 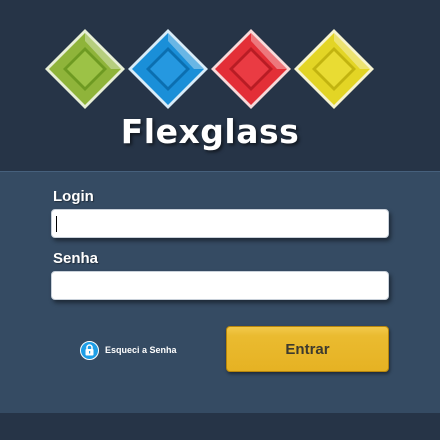 I want to click on forgot-password-link: Esqueci a Senha, so click(x=128, y=350).